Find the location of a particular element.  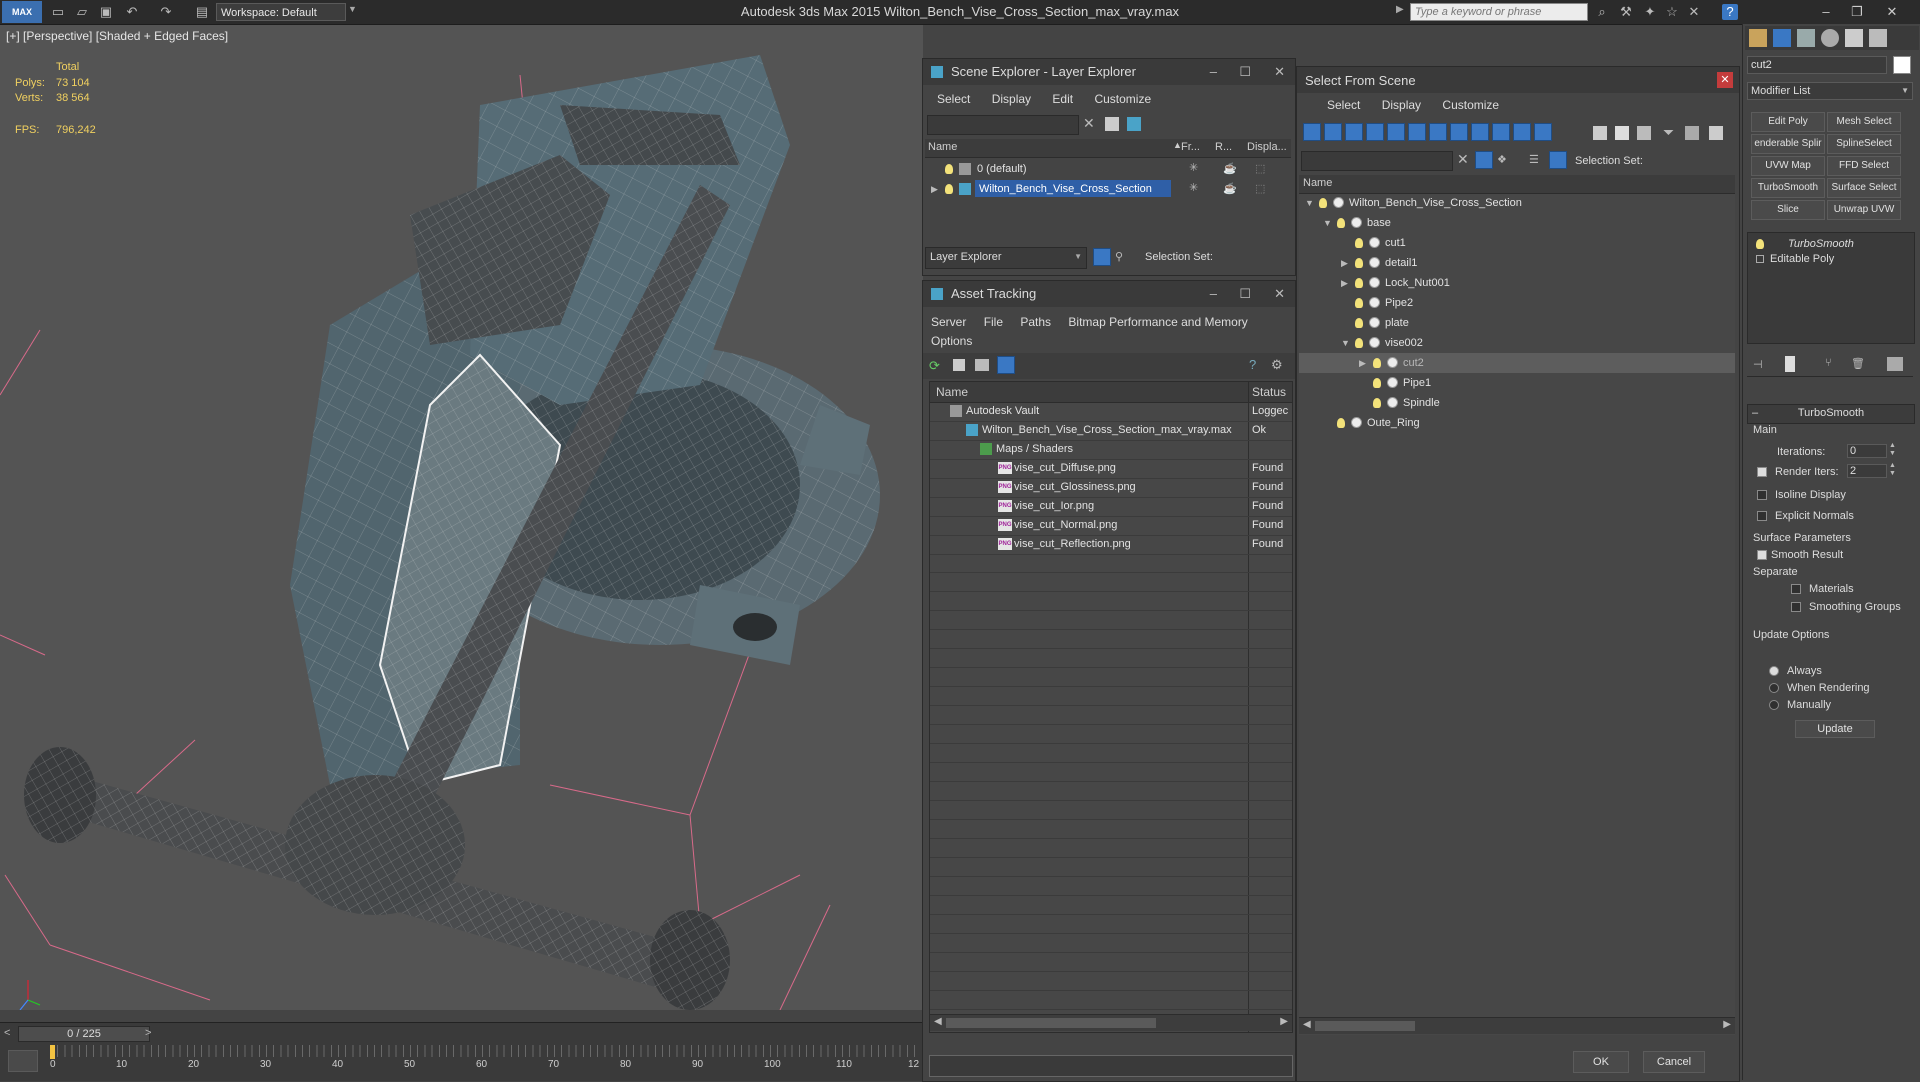

display-frozen-icon is located at coordinates (1522, 132).